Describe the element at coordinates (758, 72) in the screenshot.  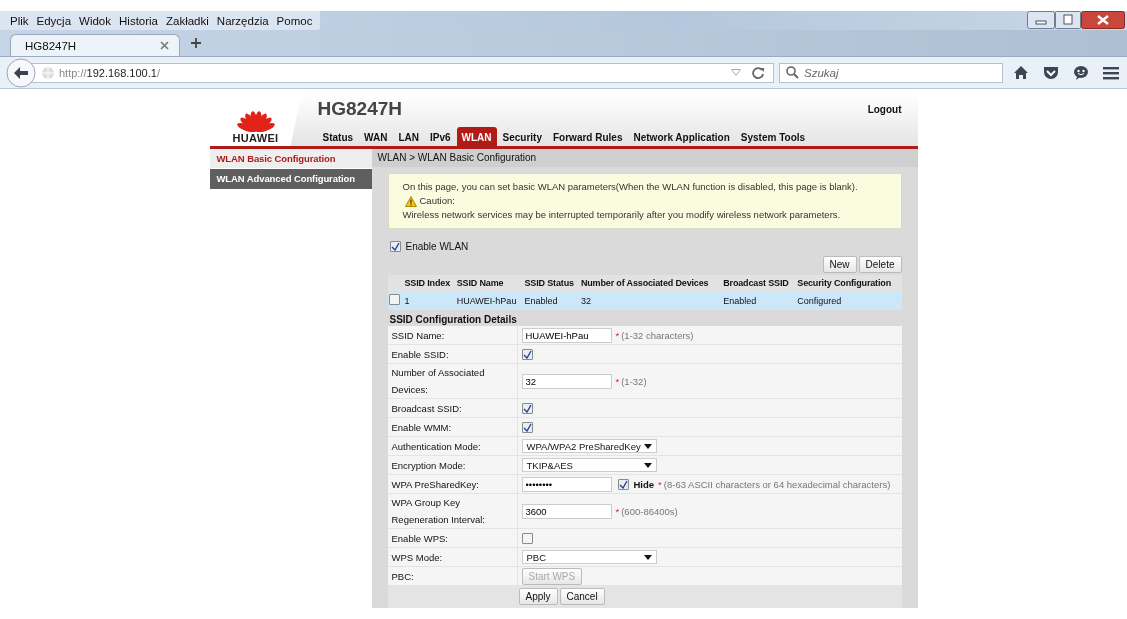
I see `reload-icon` at that location.